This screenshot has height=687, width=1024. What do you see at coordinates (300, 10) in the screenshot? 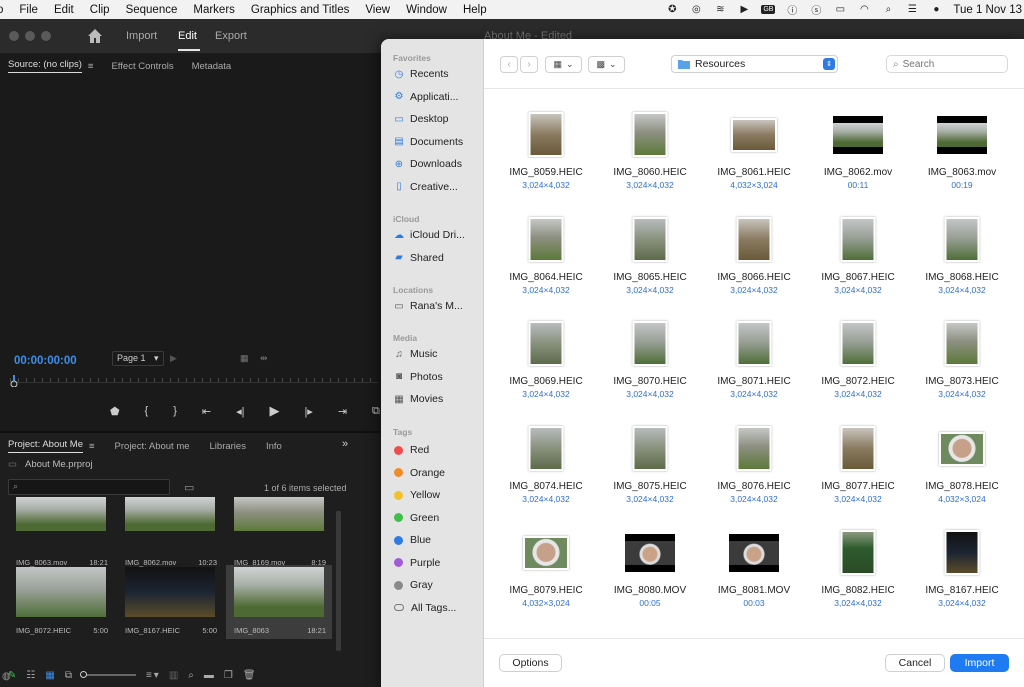
I see `menu-graphics-titles: Graphics and Titles` at bounding box center [300, 10].